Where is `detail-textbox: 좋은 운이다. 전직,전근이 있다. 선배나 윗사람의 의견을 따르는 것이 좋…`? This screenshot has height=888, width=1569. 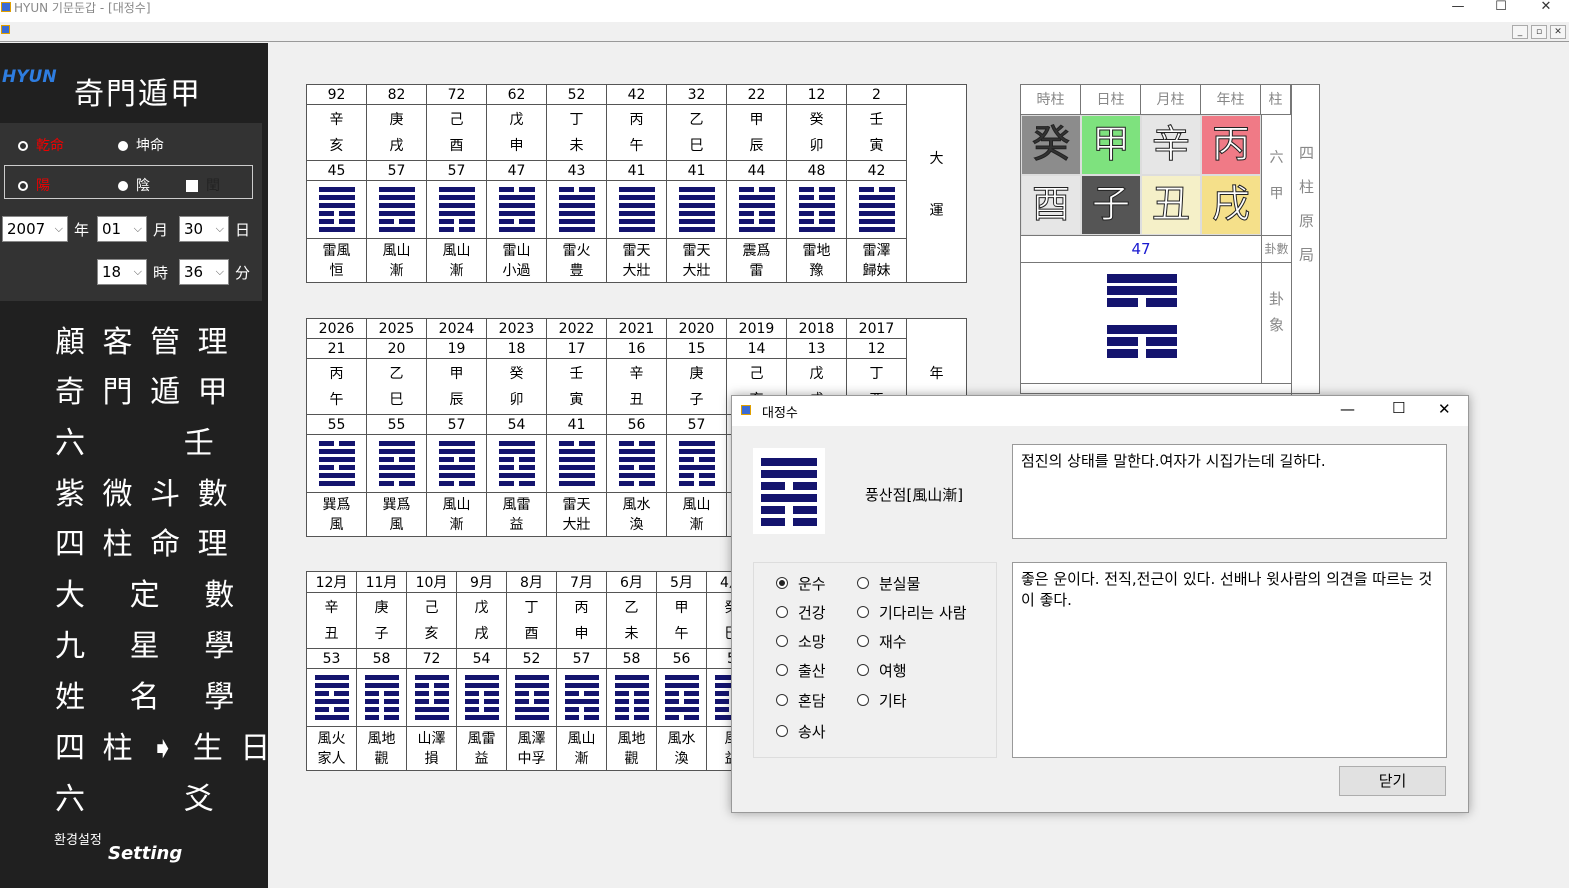 detail-textbox: 좋은 운이다. 전직,전근이 있다. 선배나 윗사람의 의견을 따르는 것이 좋… is located at coordinates (1229, 660).